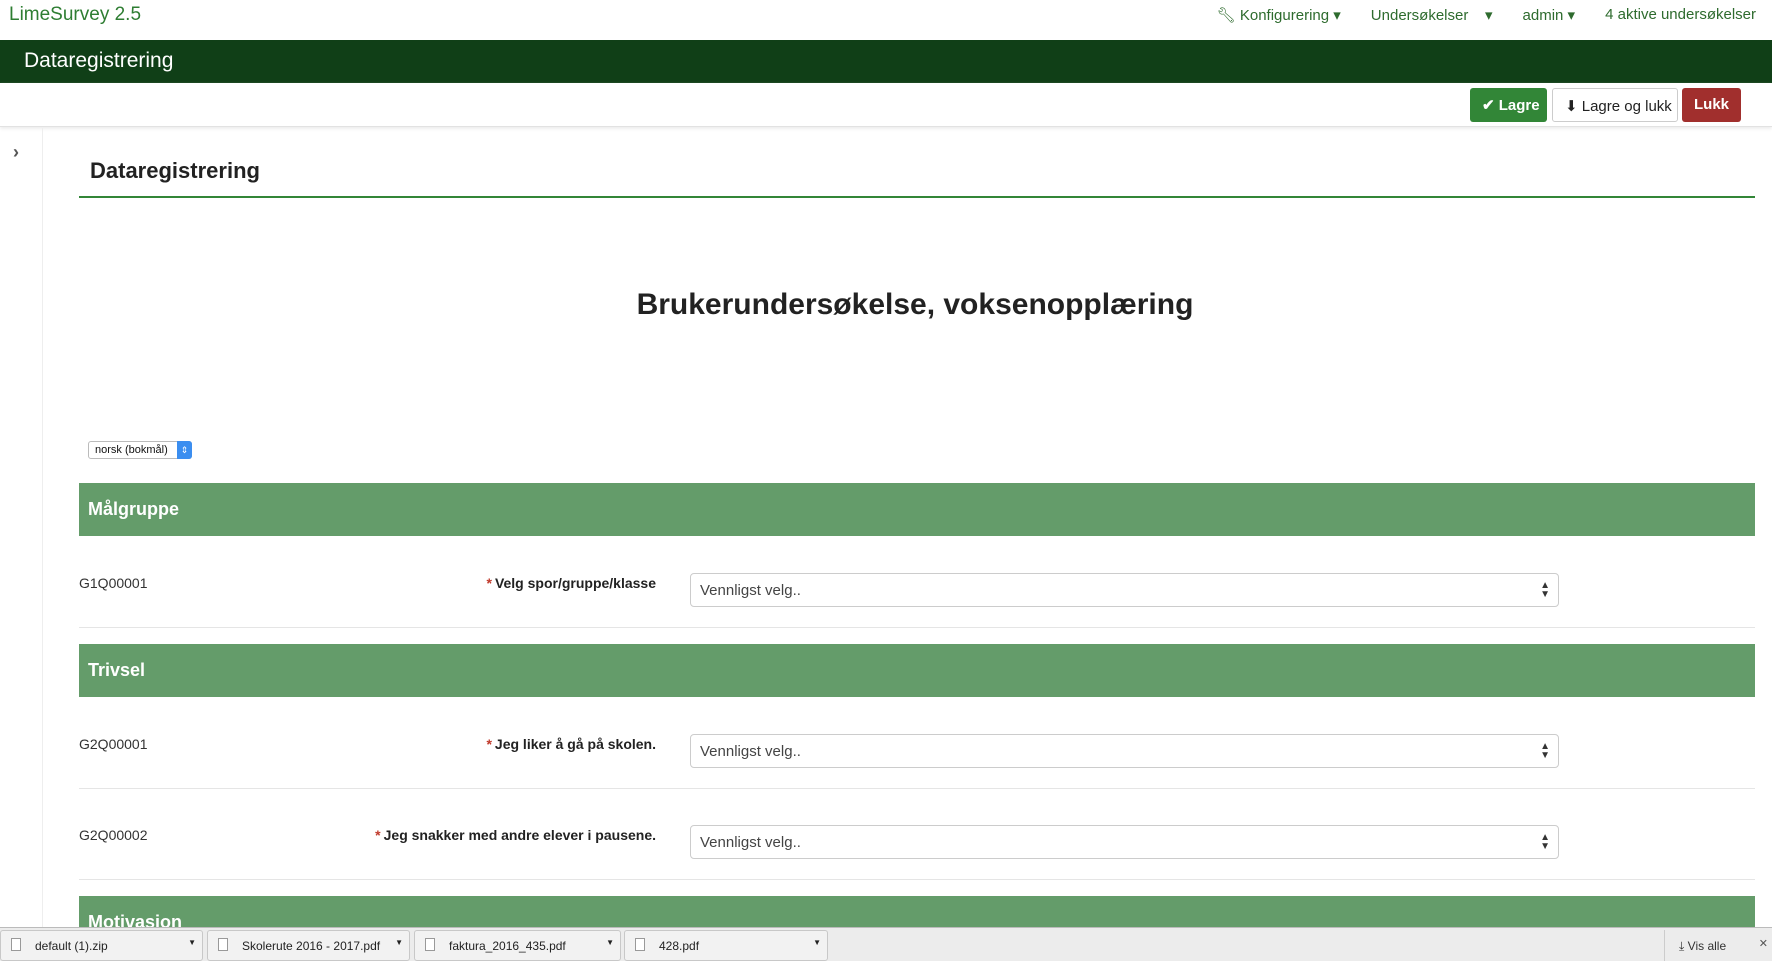 Image resolution: width=1772 pixels, height=961 pixels. I want to click on save-and-close-button: ⬇︎ Lagre og lukk, so click(1615, 105).